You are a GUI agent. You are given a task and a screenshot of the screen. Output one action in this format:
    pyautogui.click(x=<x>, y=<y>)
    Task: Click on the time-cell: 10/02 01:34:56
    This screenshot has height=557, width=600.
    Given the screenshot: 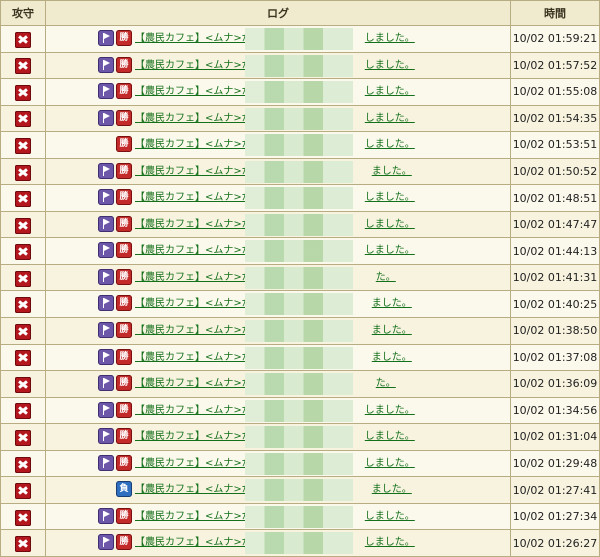 What is the action you would take?
    pyautogui.click(x=555, y=410)
    